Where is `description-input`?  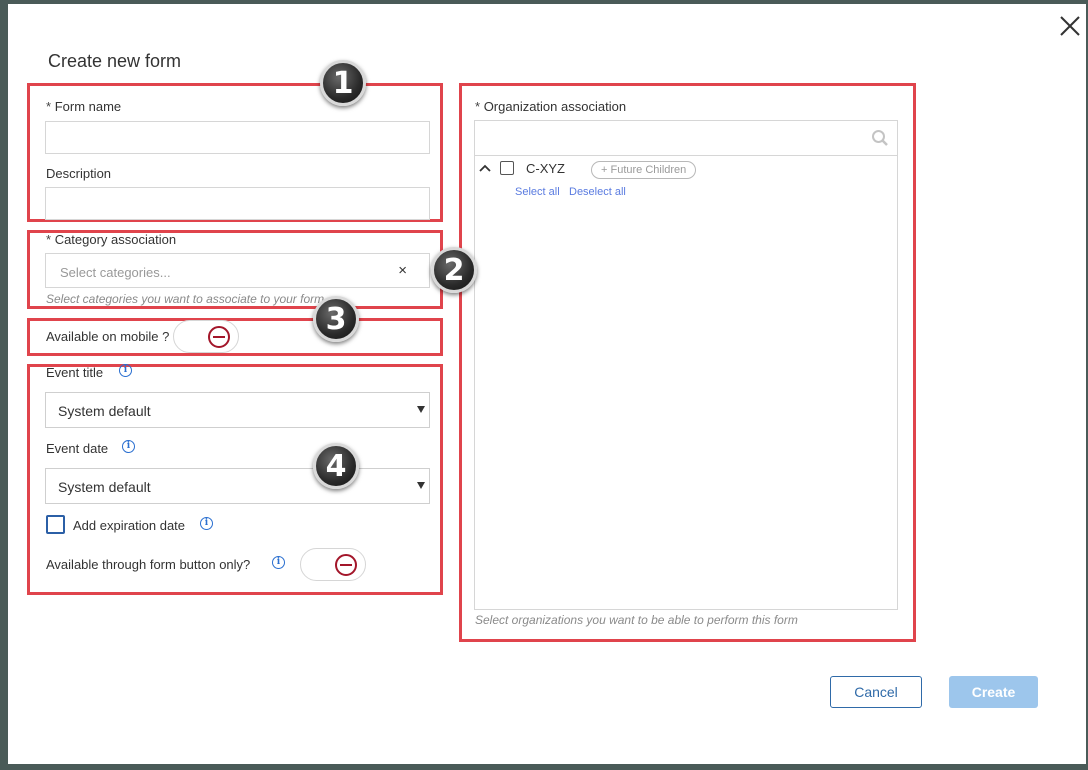
description-input is located at coordinates (237, 203).